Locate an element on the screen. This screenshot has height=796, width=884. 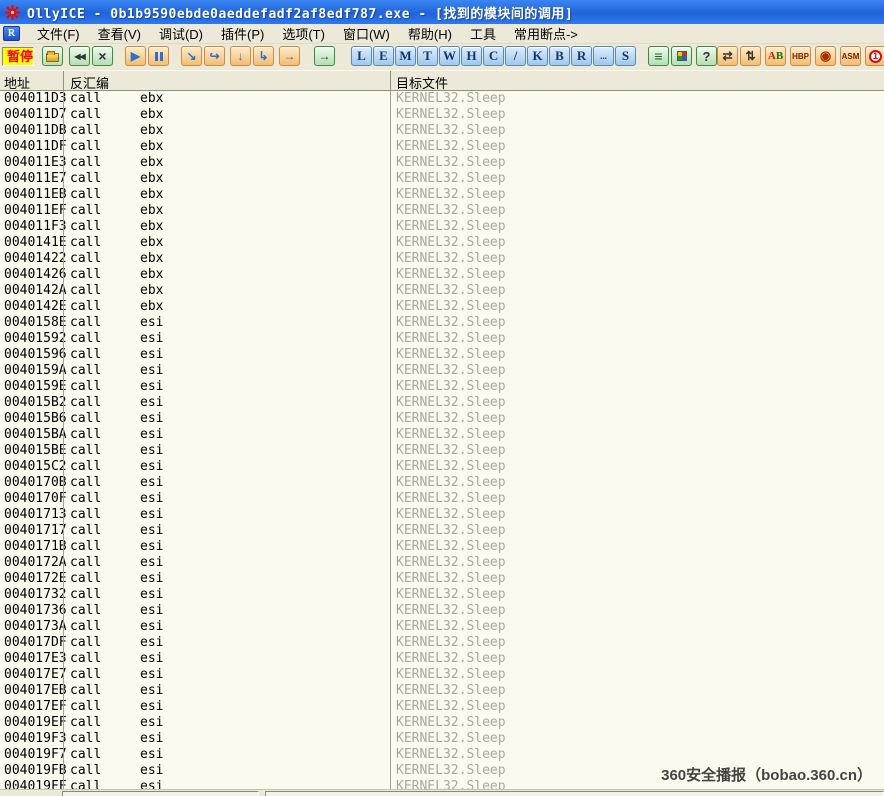
step-into-button: ↘ is located at coordinates (192, 56).